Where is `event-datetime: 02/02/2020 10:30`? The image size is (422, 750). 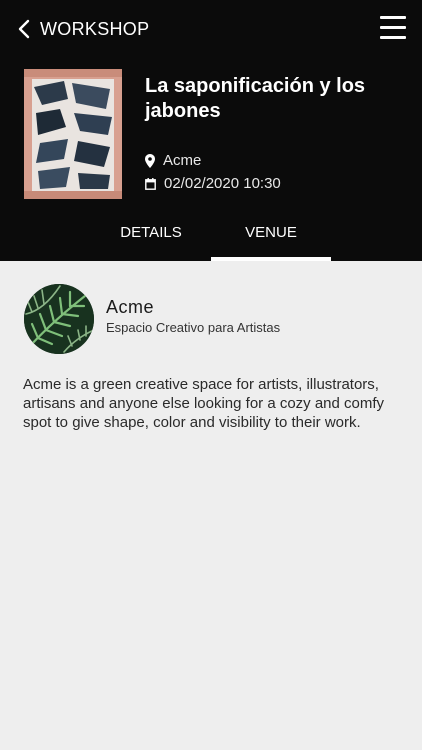
event-datetime: 02/02/2020 10:30 is located at coordinates (213, 183).